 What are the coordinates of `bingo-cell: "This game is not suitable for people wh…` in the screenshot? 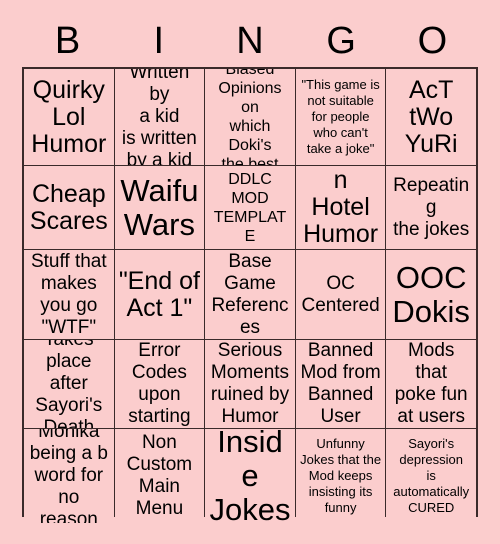 It's located at (340, 117).